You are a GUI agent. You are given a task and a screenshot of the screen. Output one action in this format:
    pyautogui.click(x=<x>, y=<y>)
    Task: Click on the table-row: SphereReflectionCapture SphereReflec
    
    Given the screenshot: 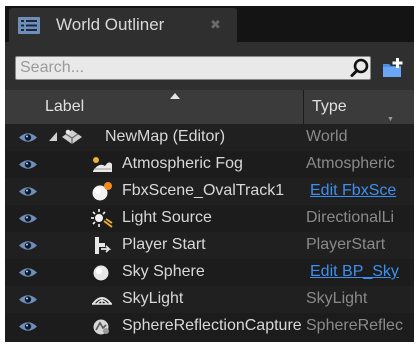 What is the action you would take?
    pyautogui.click(x=209, y=326)
    